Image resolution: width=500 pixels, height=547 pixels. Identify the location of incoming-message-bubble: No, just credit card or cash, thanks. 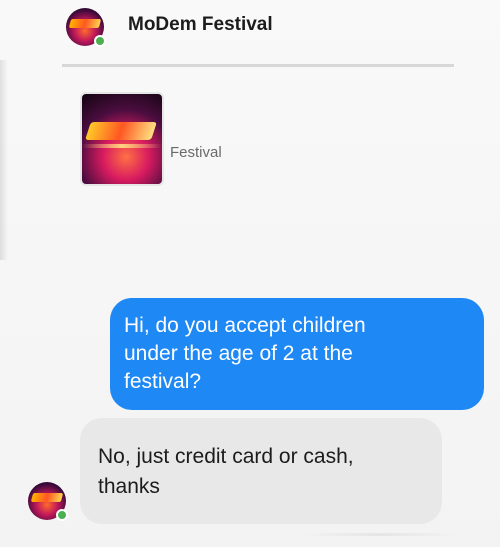
(261, 471).